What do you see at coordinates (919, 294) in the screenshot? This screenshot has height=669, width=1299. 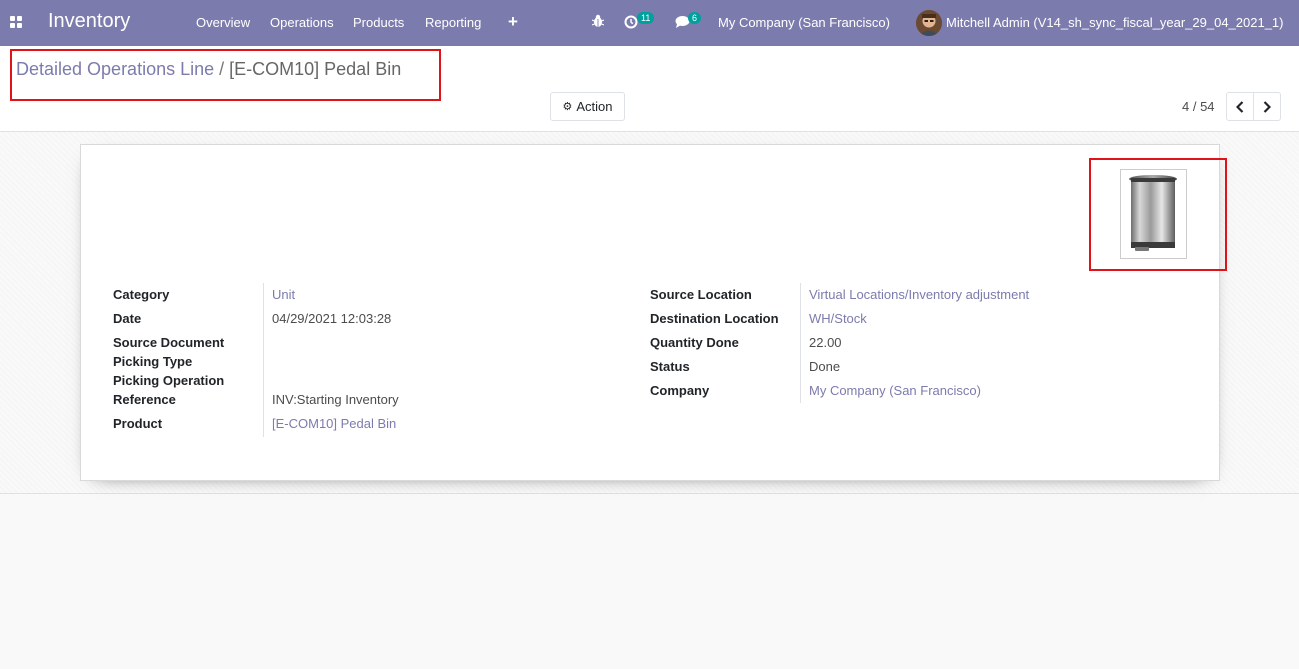 I see `source-location-value: Virtual Locations/Inventory adjustment` at bounding box center [919, 294].